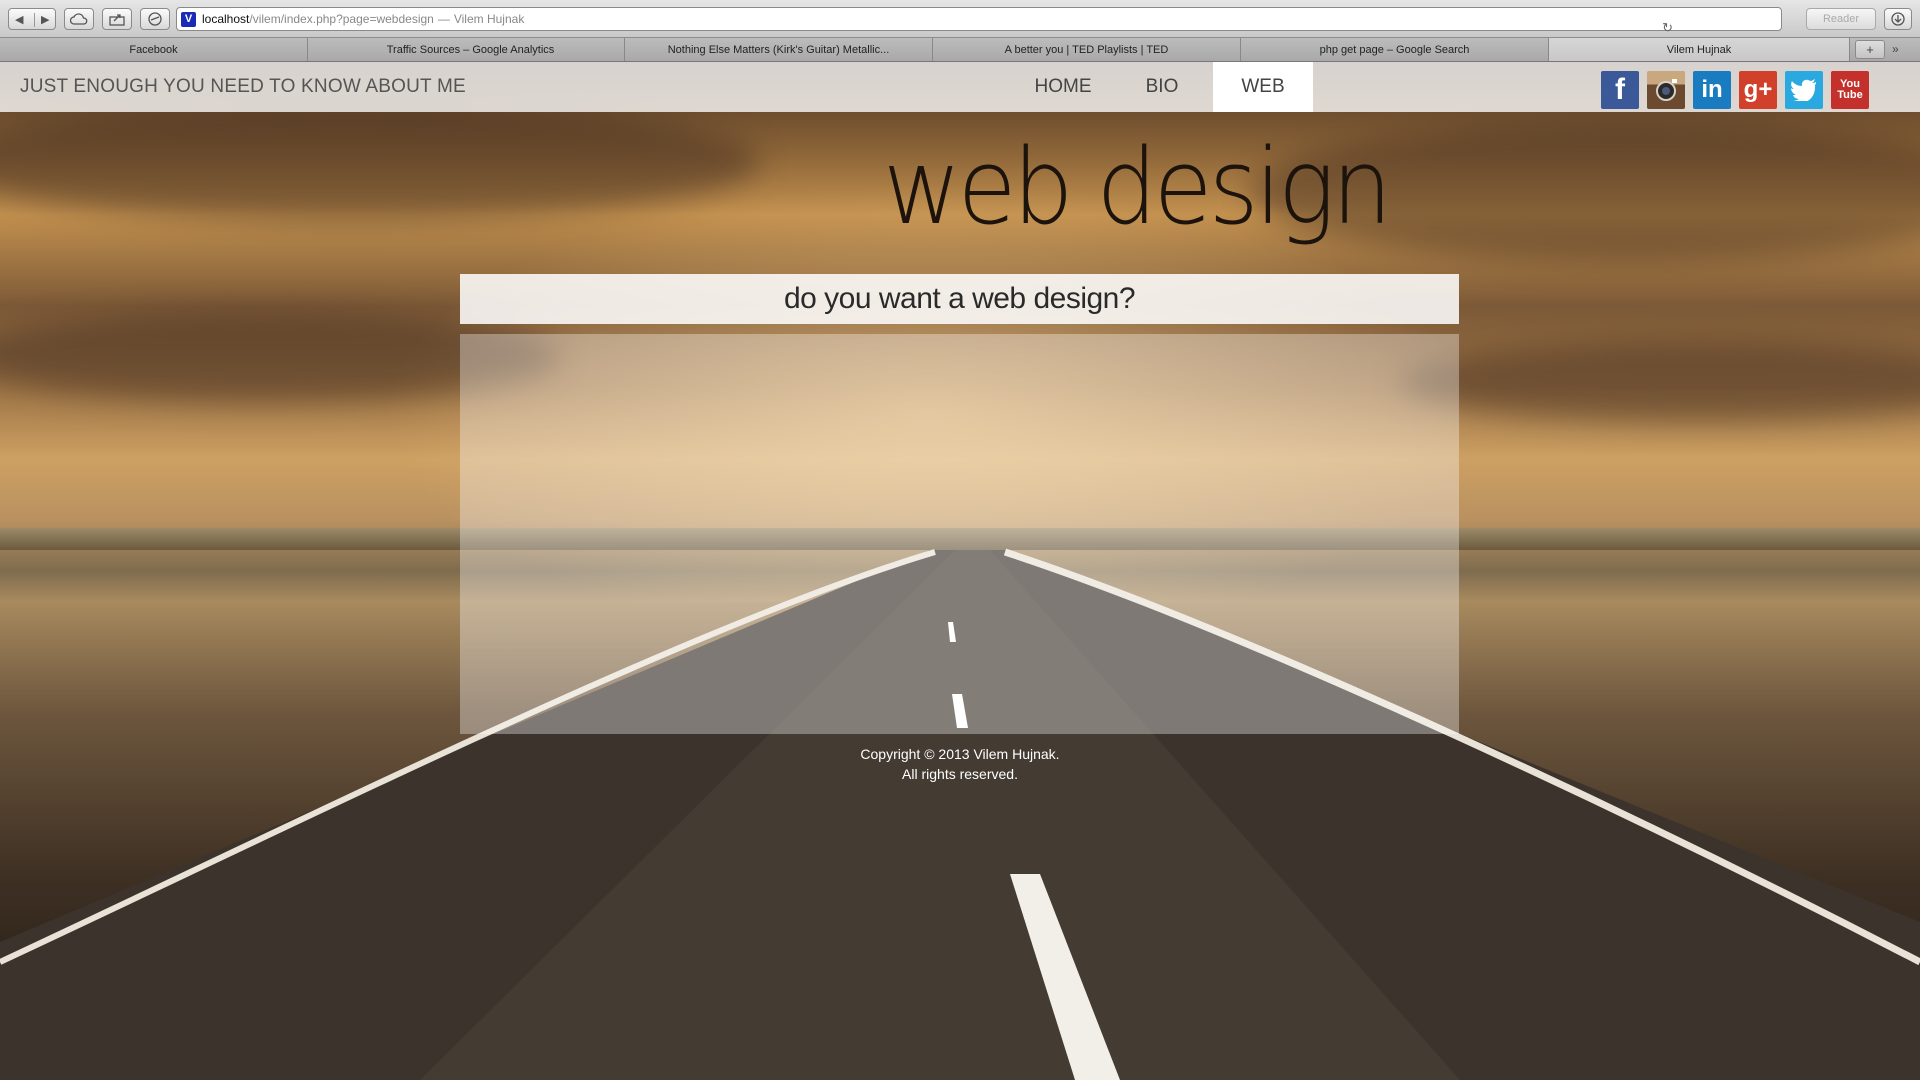  Describe the element at coordinates (489, 19) in the screenshot. I see `url-page-title: Vilem Hujnak` at that location.